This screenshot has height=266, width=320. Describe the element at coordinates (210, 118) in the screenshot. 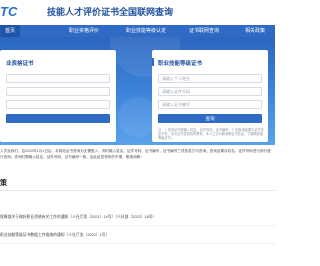

I see `query-button: 查询` at that location.